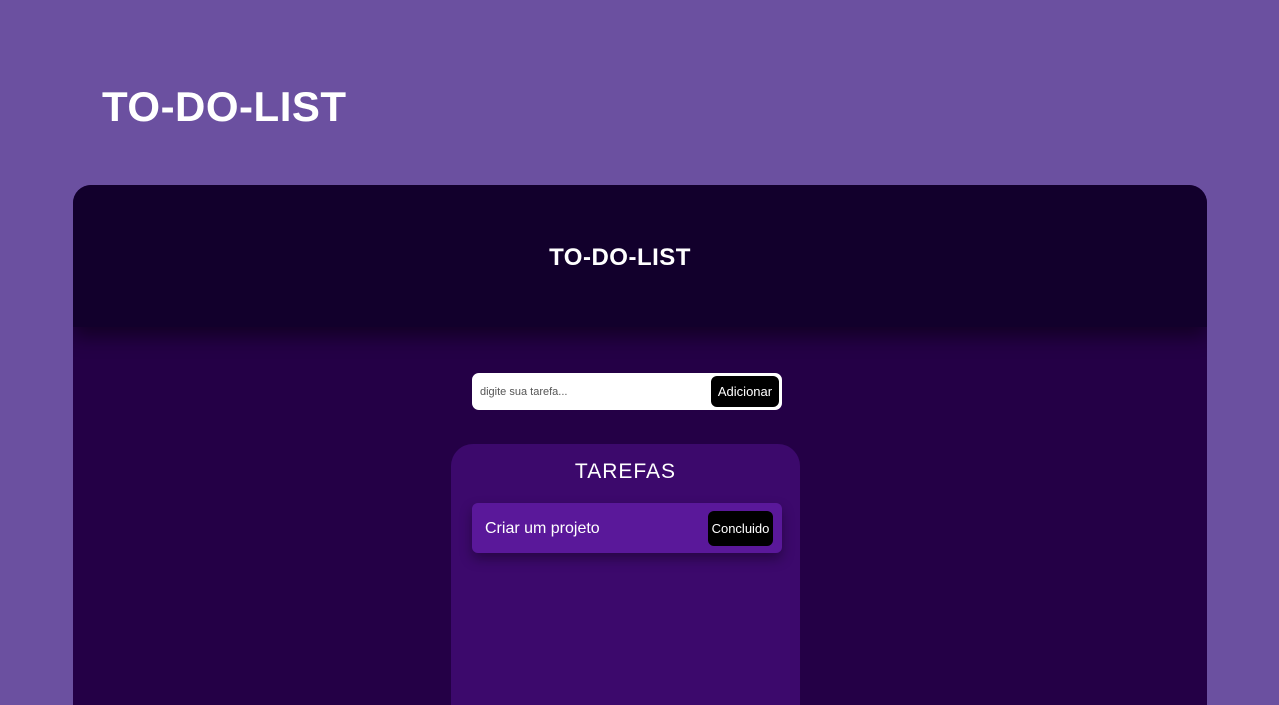  What do you see at coordinates (620, 257) in the screenshot?
I see `app-header-title: TO-DO-LIST` at bounding box center [620, 257].